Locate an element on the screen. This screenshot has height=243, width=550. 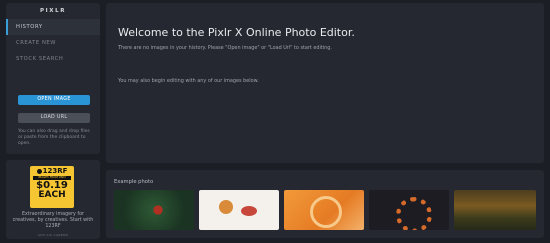
example-photo-spices is located at coordinates (239, 210).